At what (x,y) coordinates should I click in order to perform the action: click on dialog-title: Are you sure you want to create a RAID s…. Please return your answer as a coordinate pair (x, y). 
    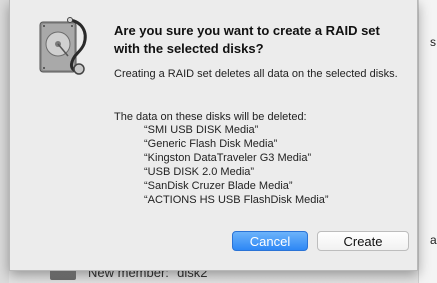
    Looking at the image, I should click on (247, 39).